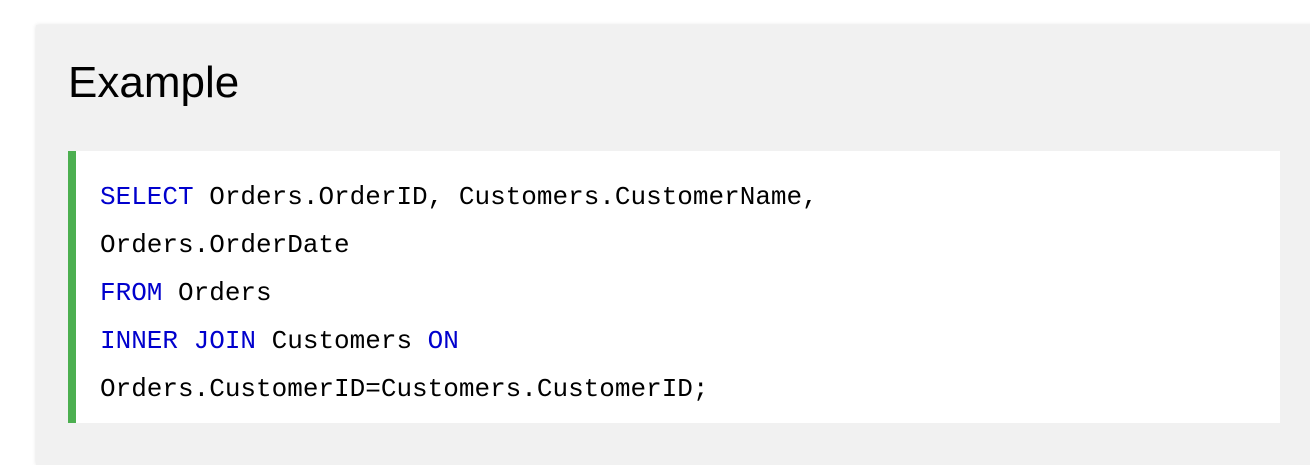 The image size is (1310, 465). What do you see at coordinates (147, 197) in the screenshot?
I see `sql-keyword-select: SELECT` at bounding box center [147, 197].